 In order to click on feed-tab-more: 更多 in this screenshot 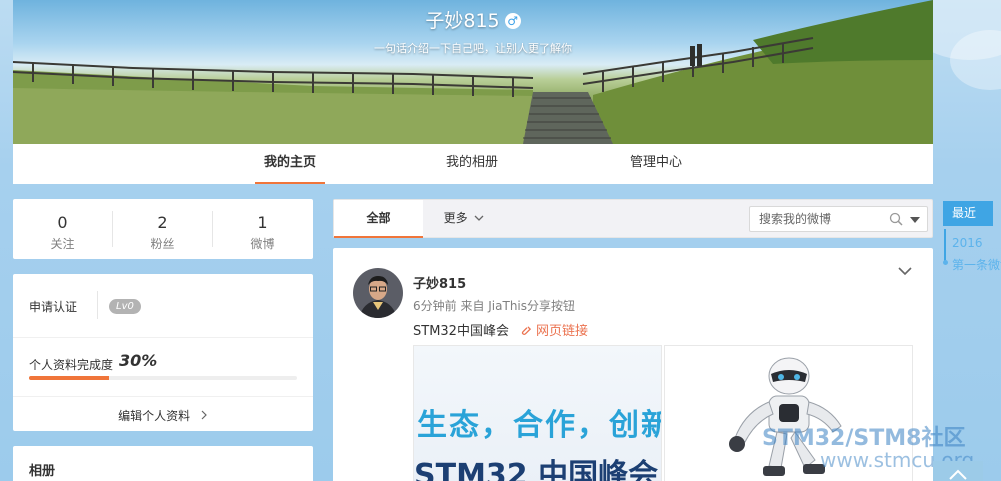, I will do `click(464, 219)`.